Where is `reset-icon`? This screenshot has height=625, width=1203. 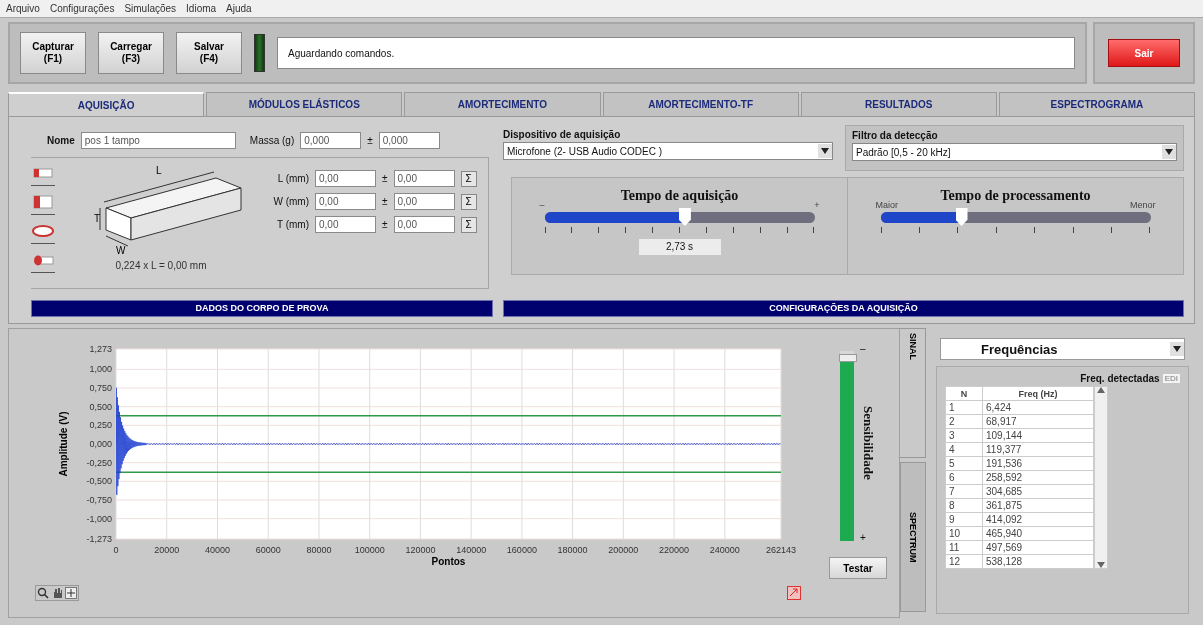 reset-icon is located at coordinates (794, 593).